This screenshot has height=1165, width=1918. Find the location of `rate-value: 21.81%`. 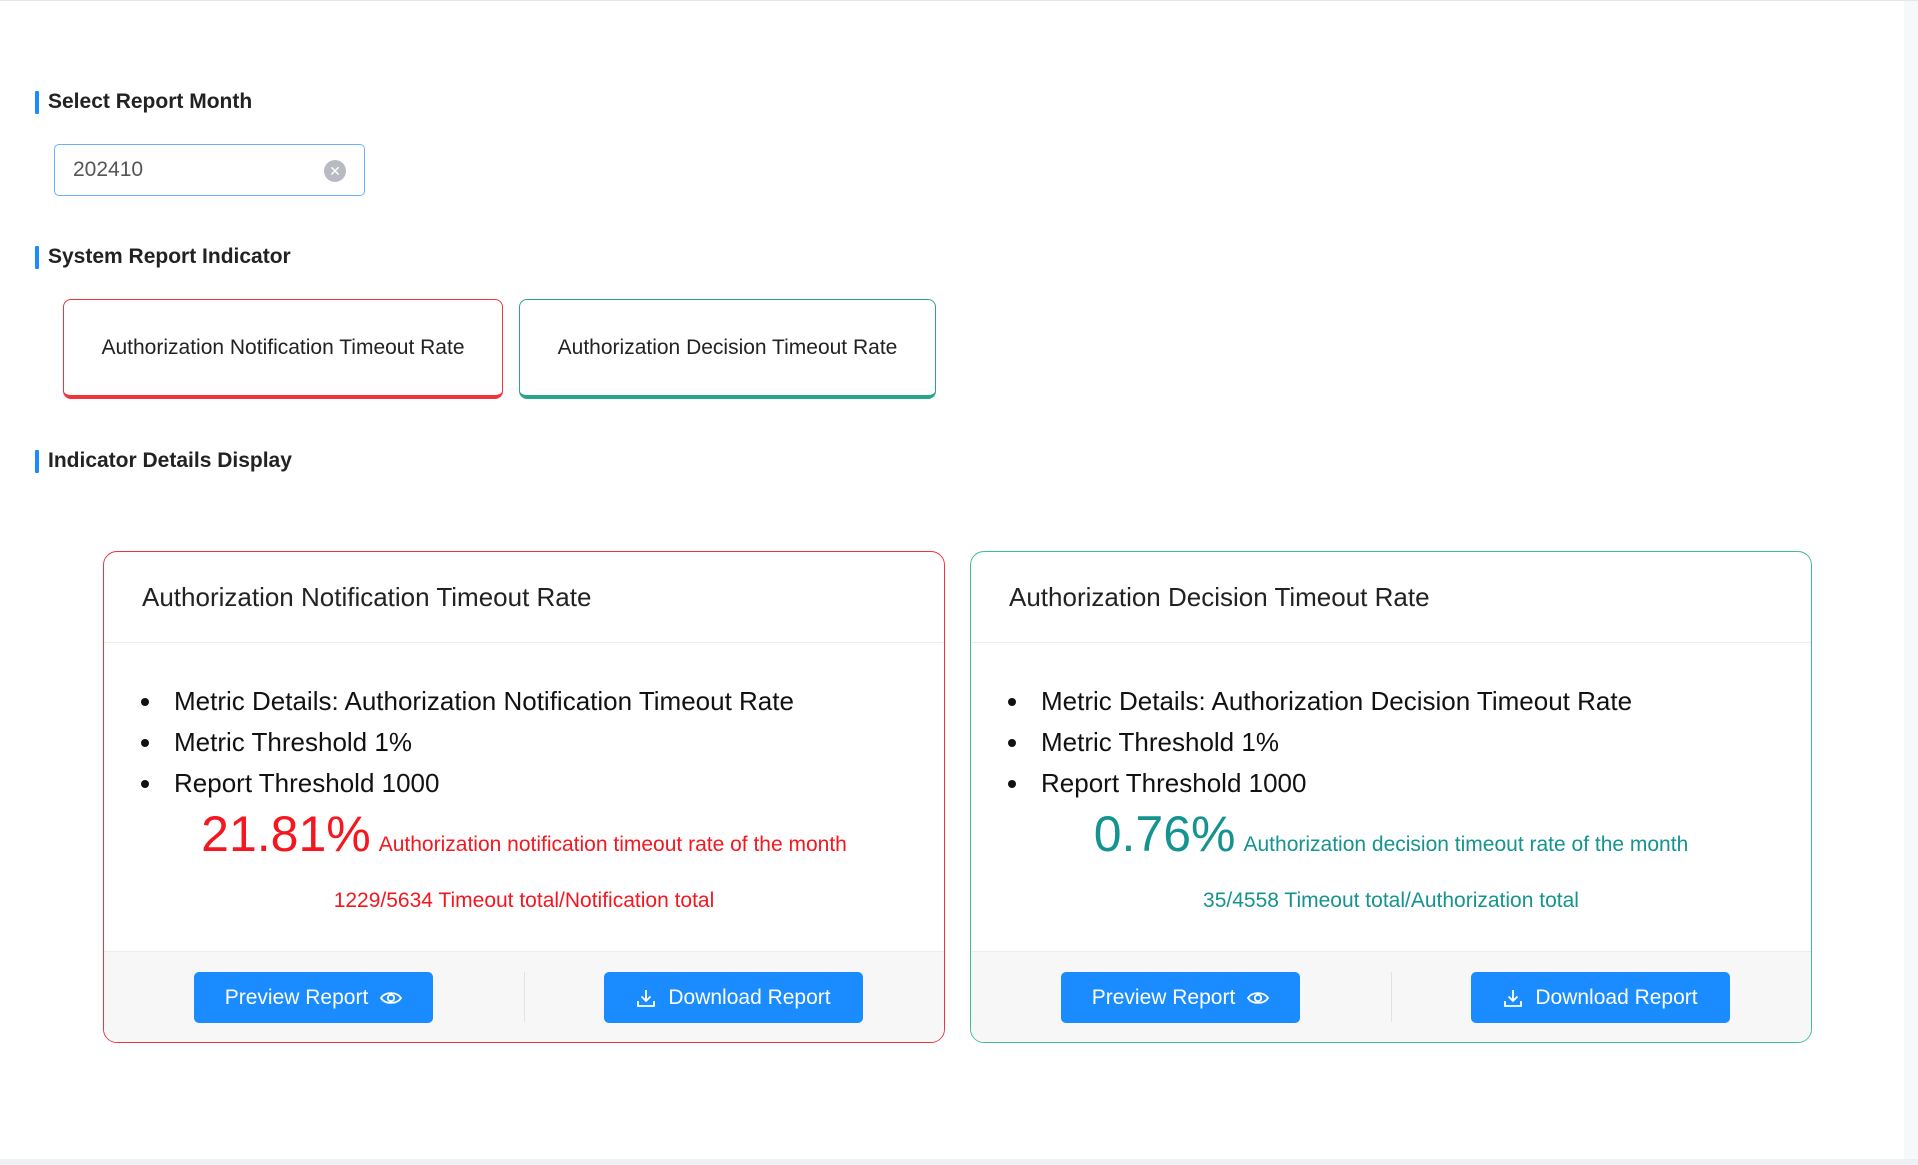

rate-value: 21.81% is located at coordinates (286, 834).